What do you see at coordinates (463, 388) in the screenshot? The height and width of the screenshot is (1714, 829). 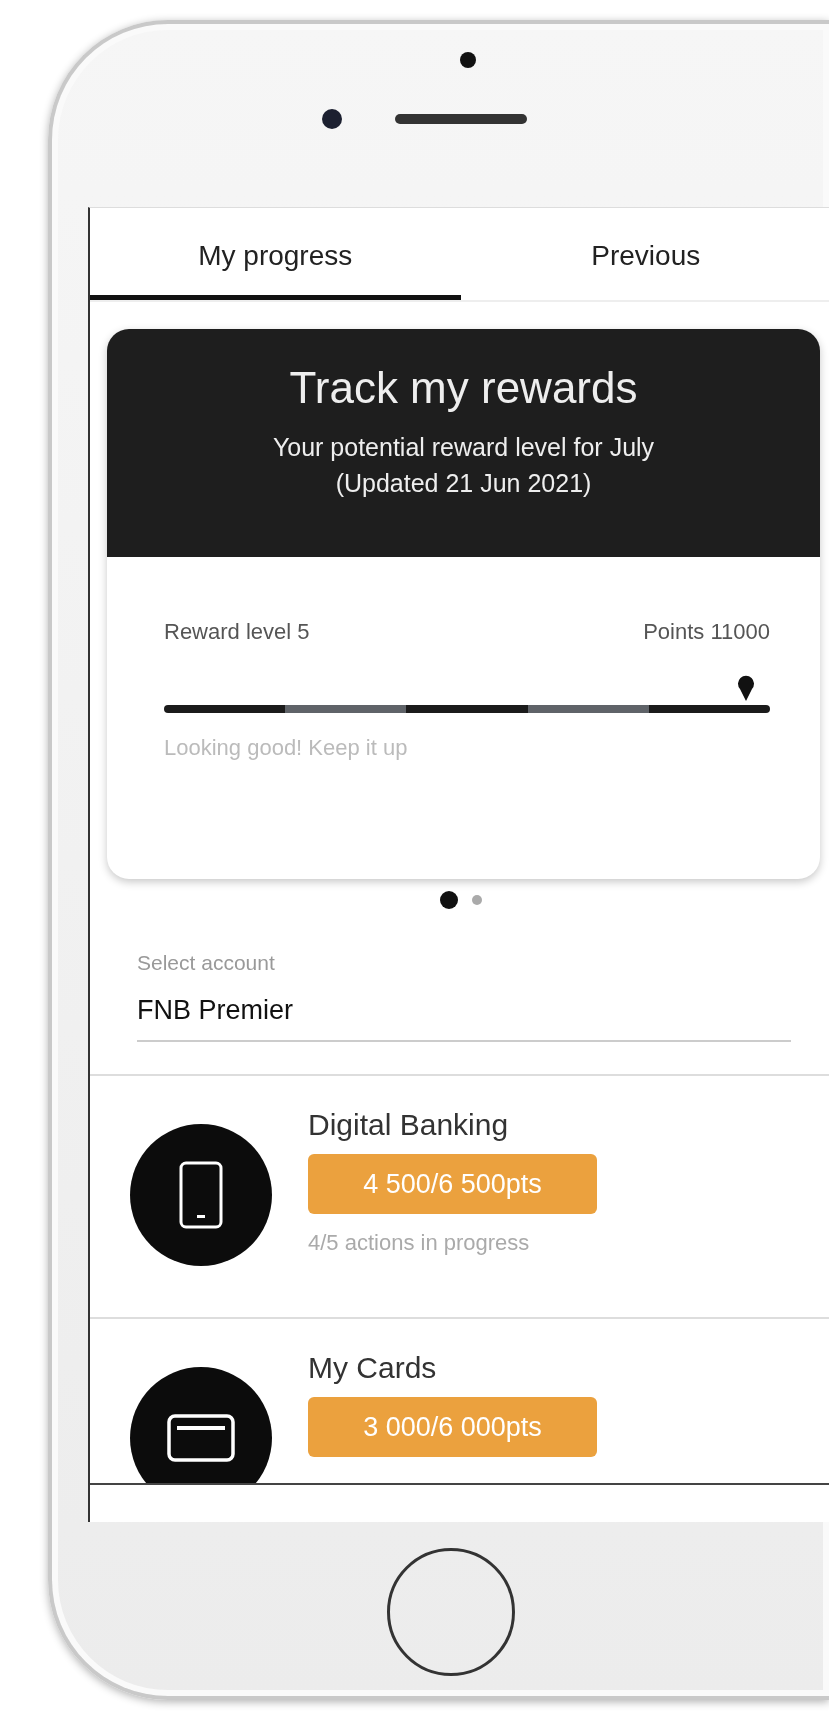 I see `card-title: Track my rewards` at bounding box center [463, 388].